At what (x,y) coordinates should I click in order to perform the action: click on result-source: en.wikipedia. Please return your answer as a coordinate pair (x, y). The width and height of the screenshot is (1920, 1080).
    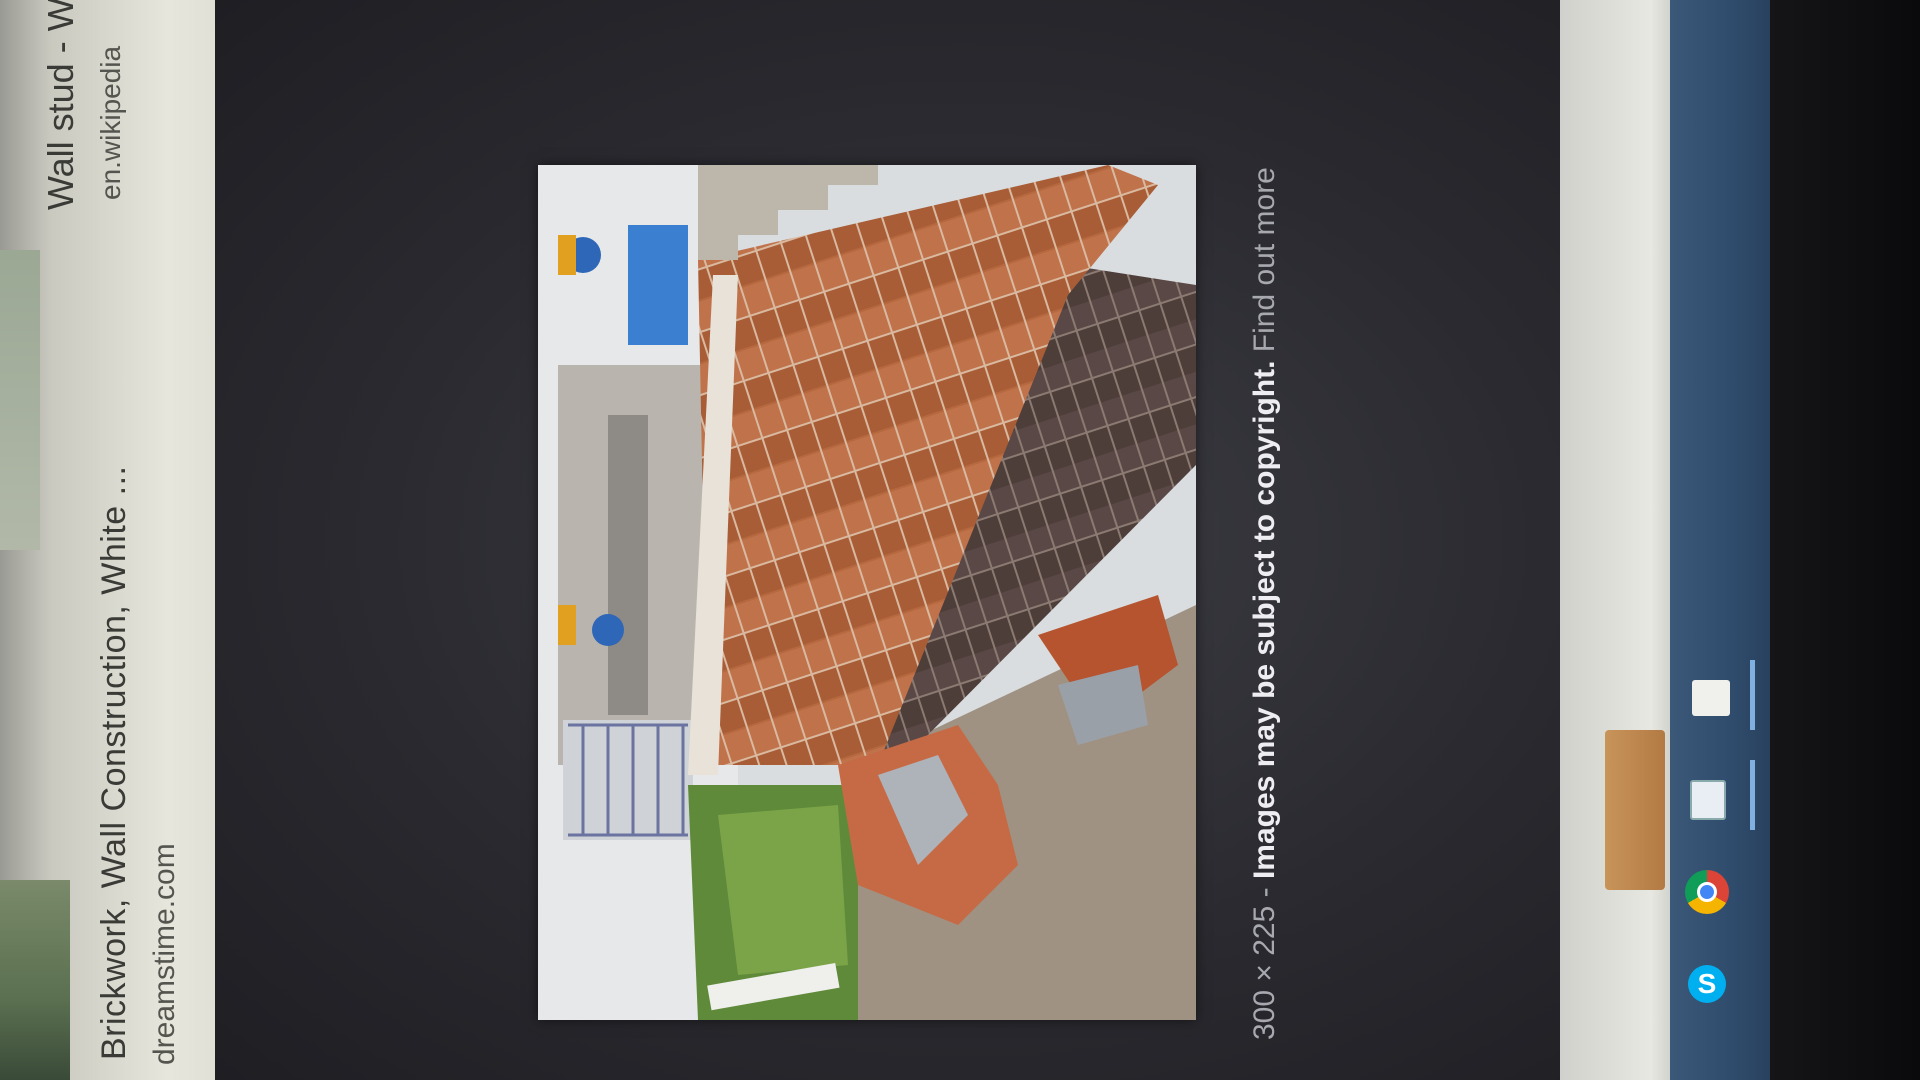
    Looking at the image, I should click on (110, 122).